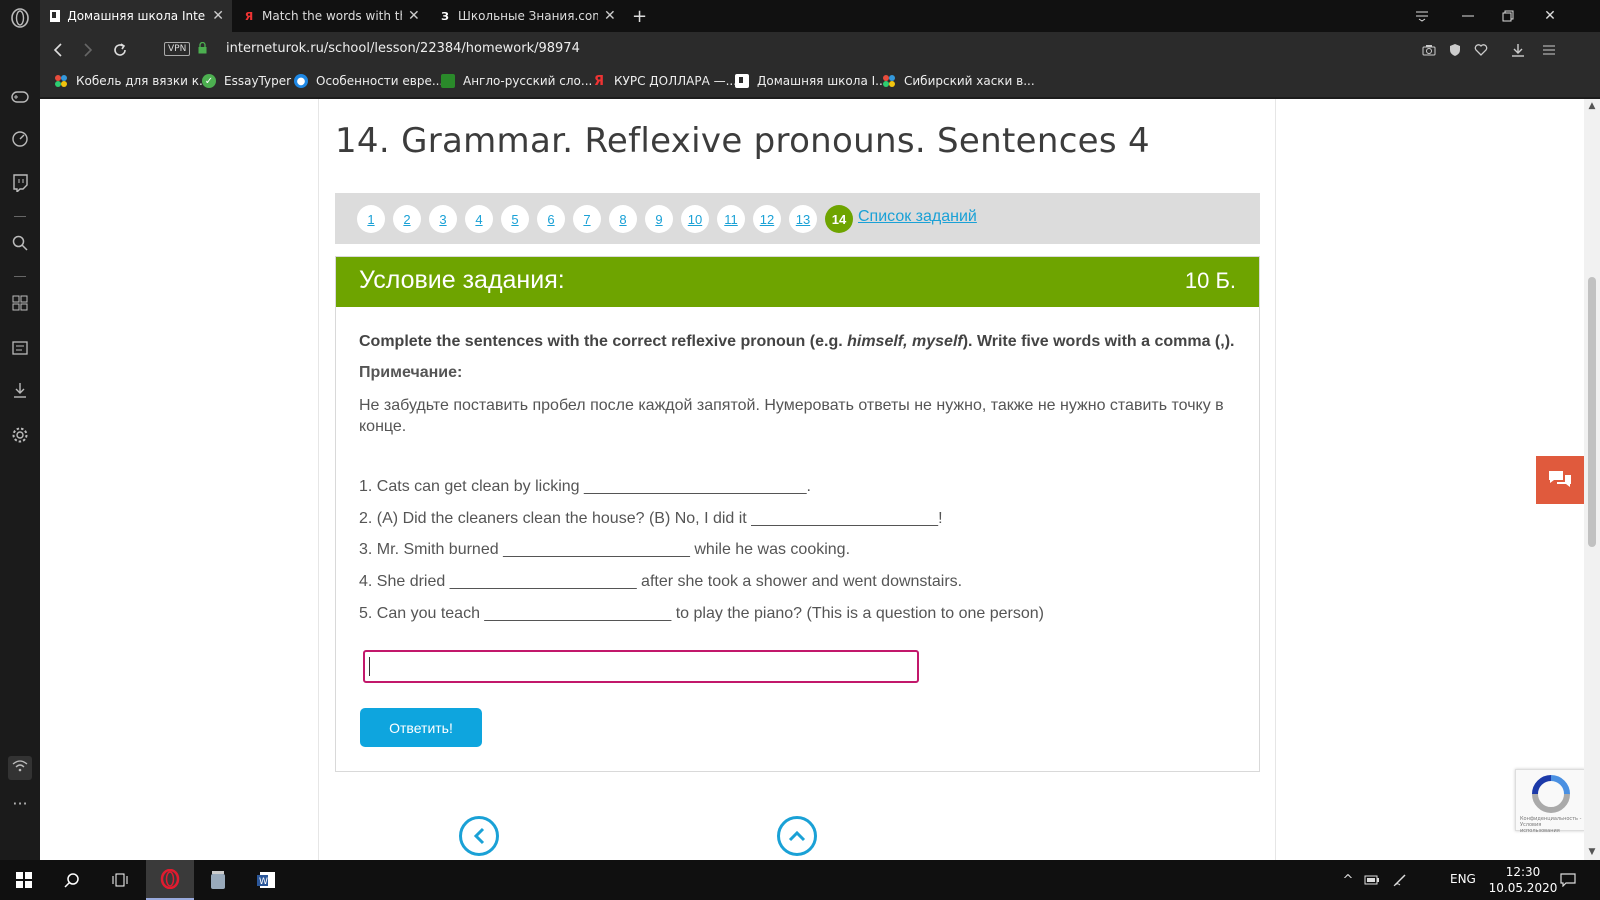  Describe the element at coordinates (88, 50) in the screenshot. I see `forward-icon` at that location.